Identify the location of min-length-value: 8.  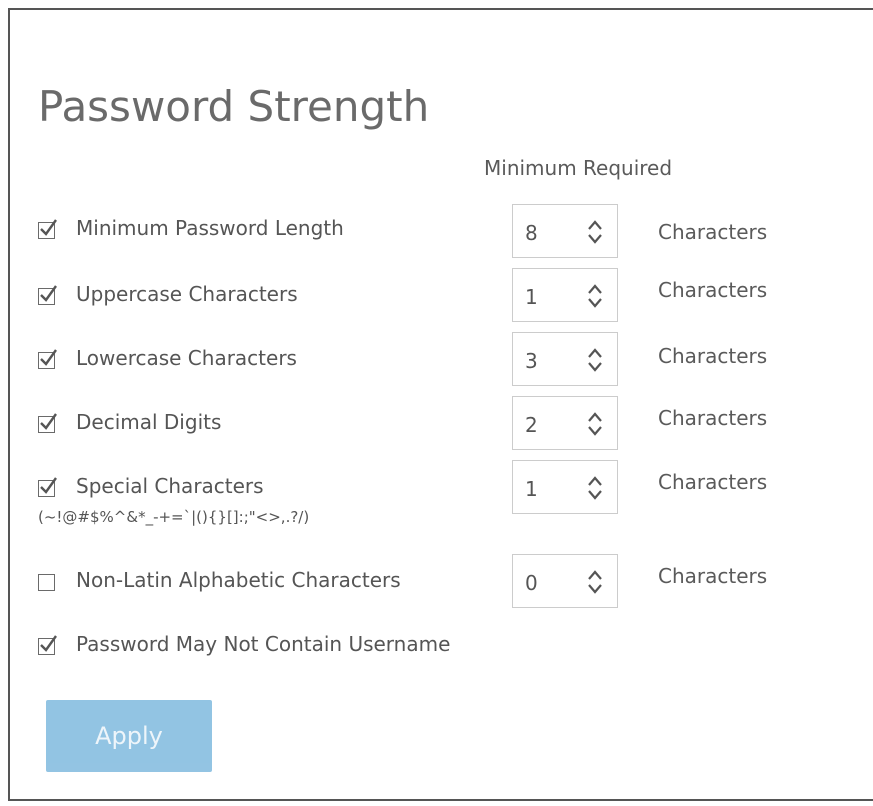
(531, 233).